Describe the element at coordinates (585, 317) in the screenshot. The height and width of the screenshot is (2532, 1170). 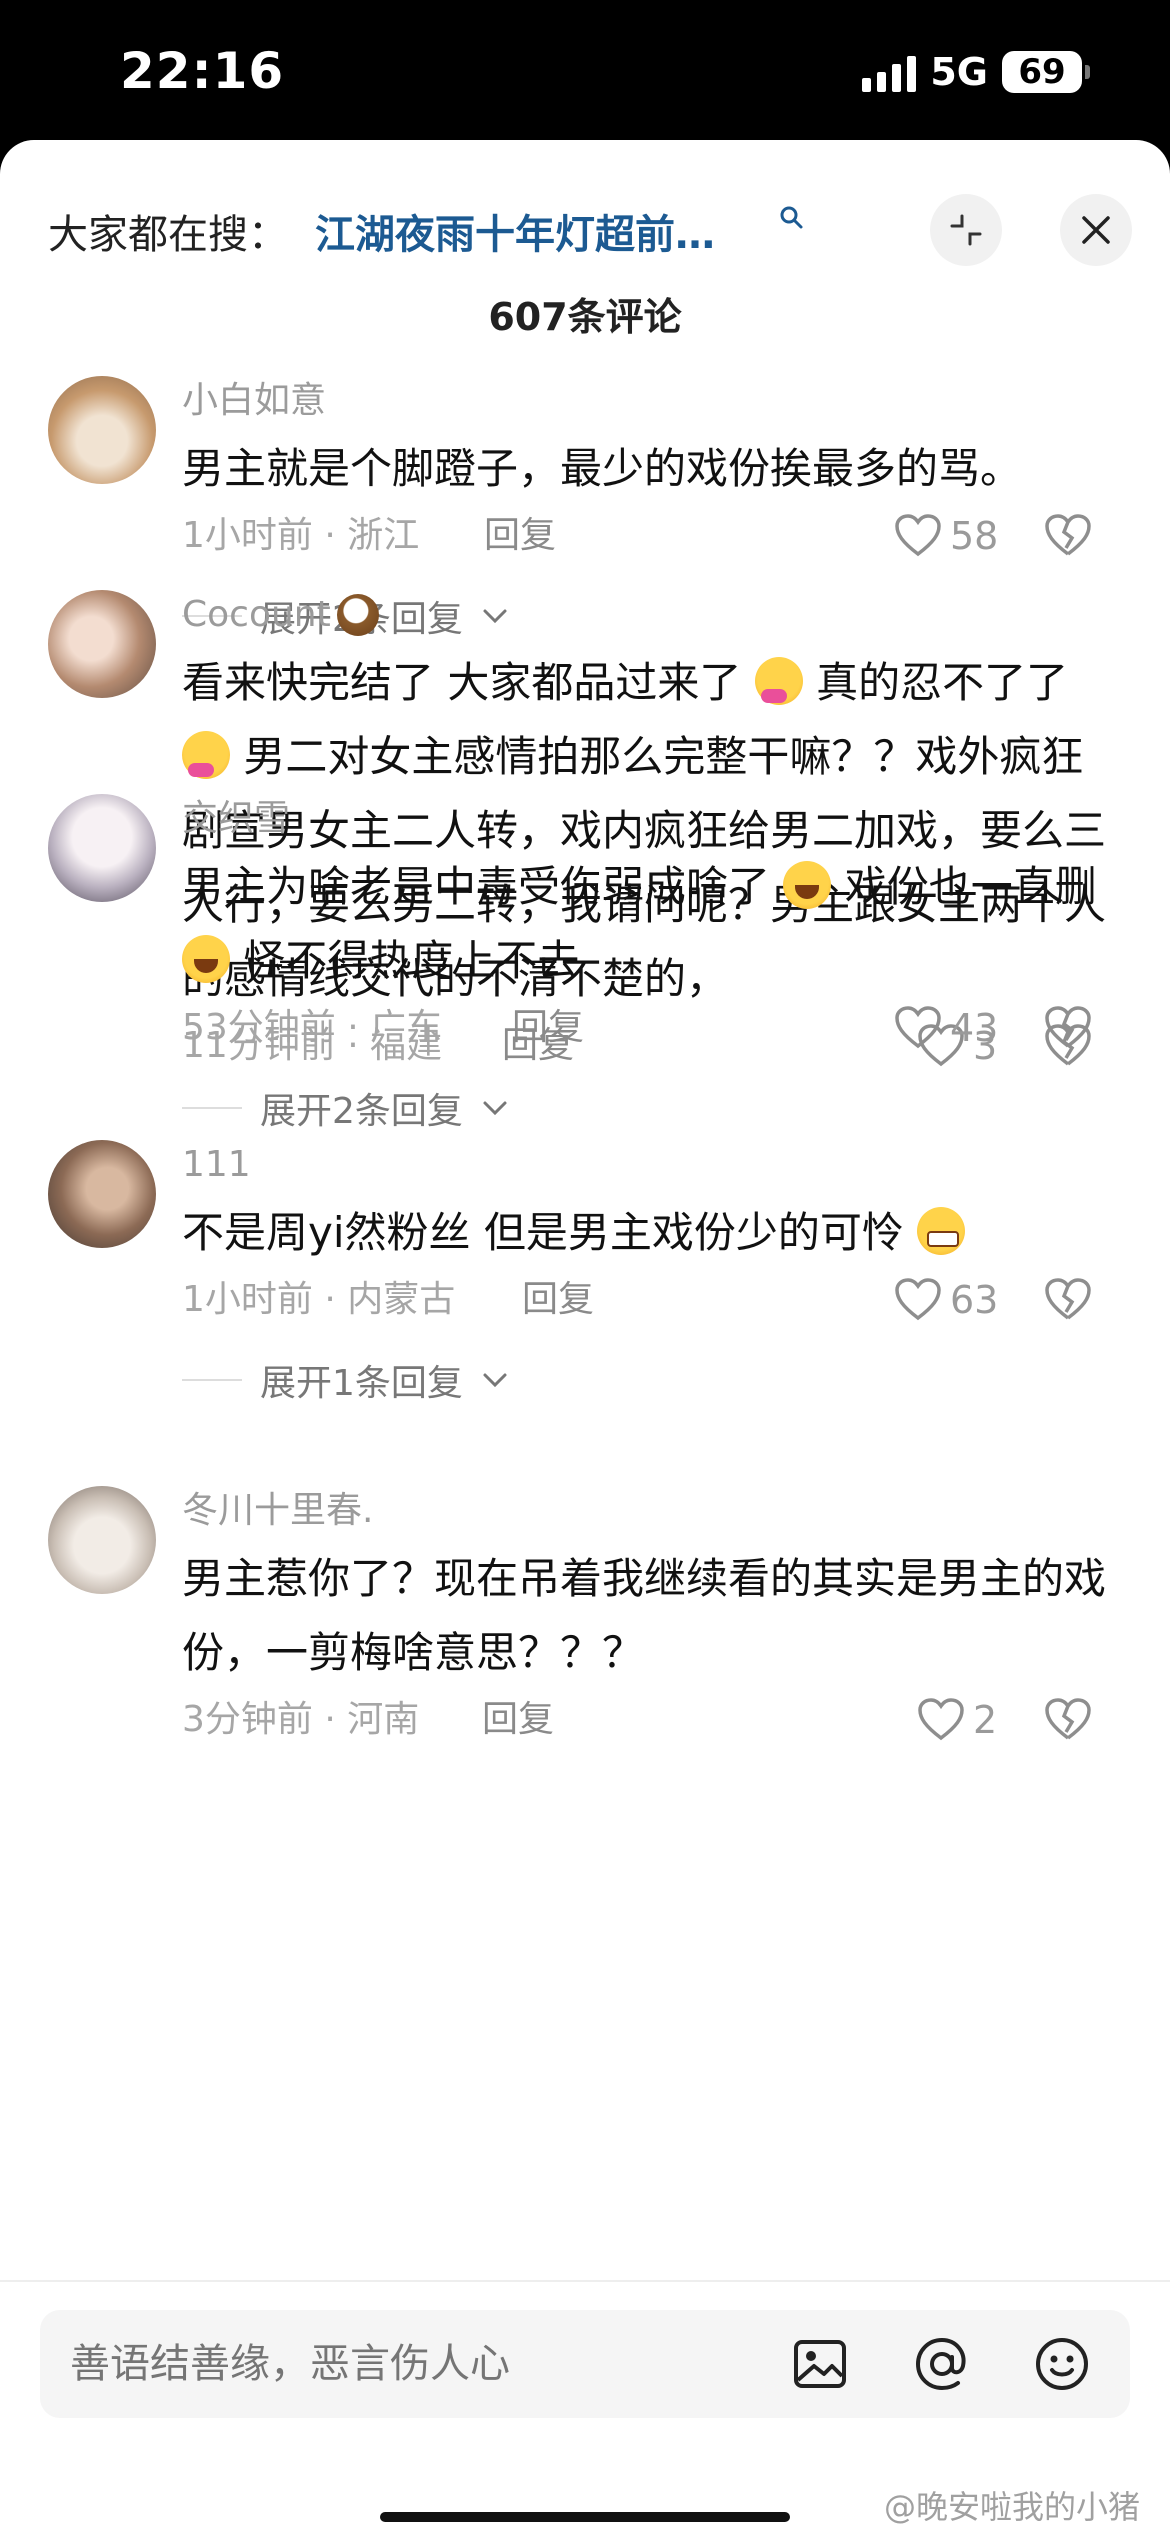
I see `comment-count: 607条评论` at that location.